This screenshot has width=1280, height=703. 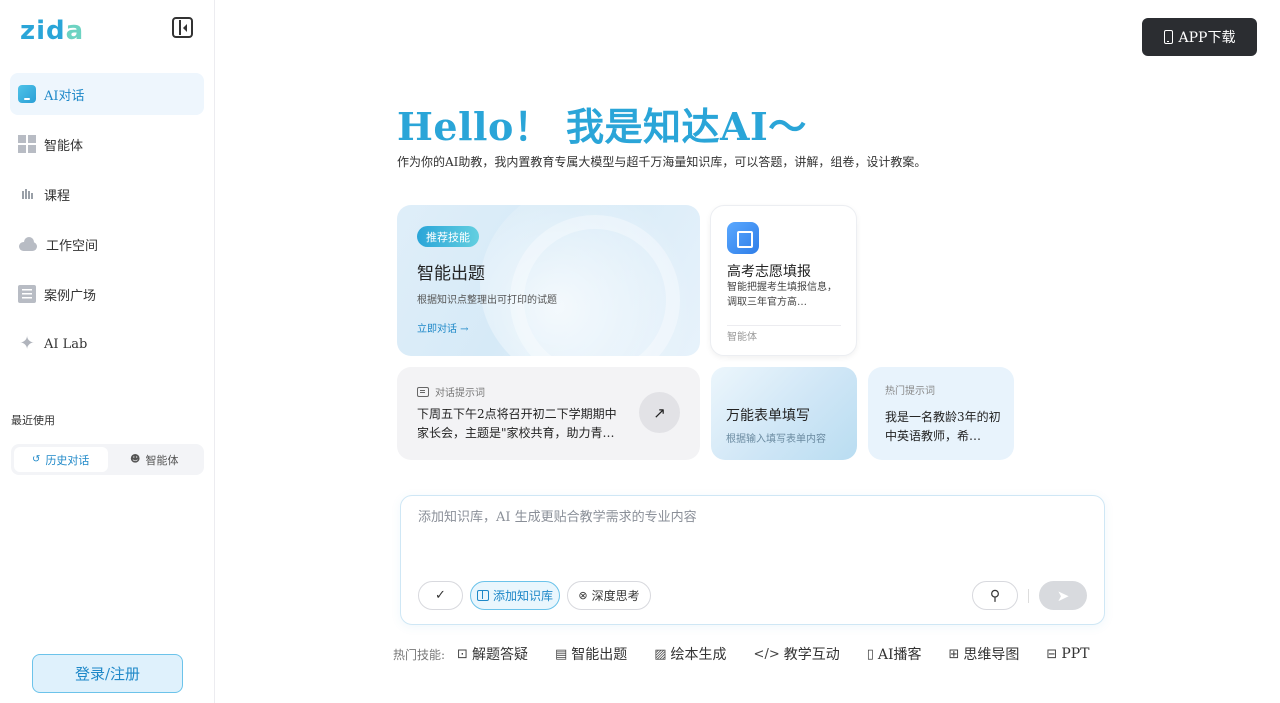 What do you see at coordinates (752, 560) in the screenshot?
I see `chat-input-box: ✓ 添加知识库 ⊗ 深度思考 ⚲ ➤` at bounding box center [752, 560].